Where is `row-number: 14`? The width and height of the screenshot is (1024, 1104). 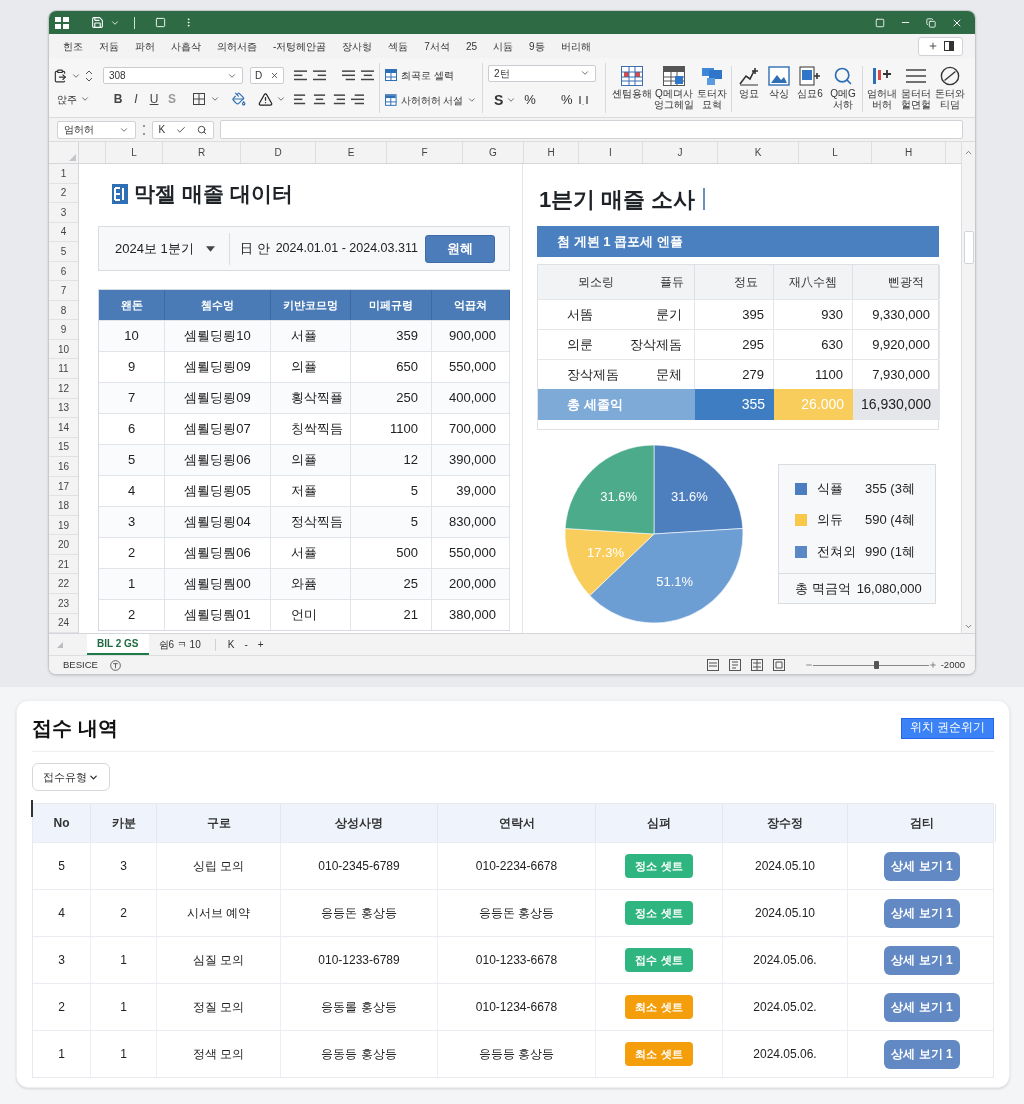
row-number: 14 is located at coordinates (63, 428).